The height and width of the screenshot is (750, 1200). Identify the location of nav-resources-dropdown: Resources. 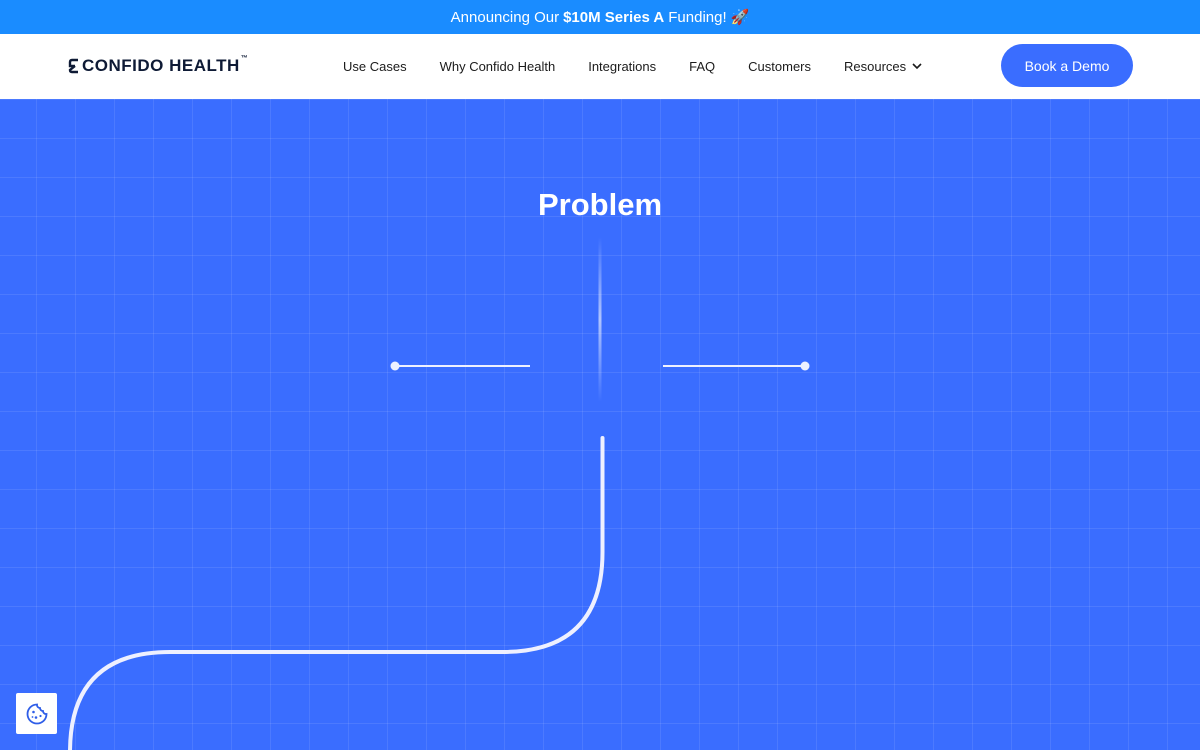
(883, 66).